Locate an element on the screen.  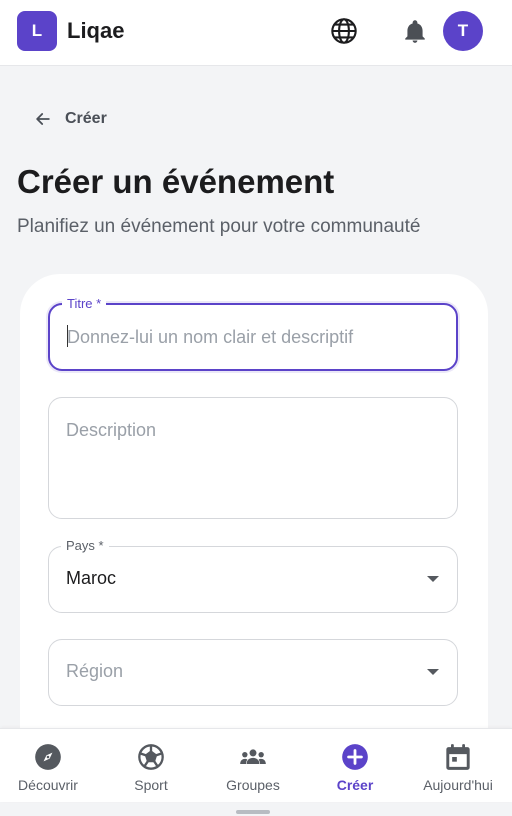
nav-item-discover: Découvrir is located at coordinates (48, 768).